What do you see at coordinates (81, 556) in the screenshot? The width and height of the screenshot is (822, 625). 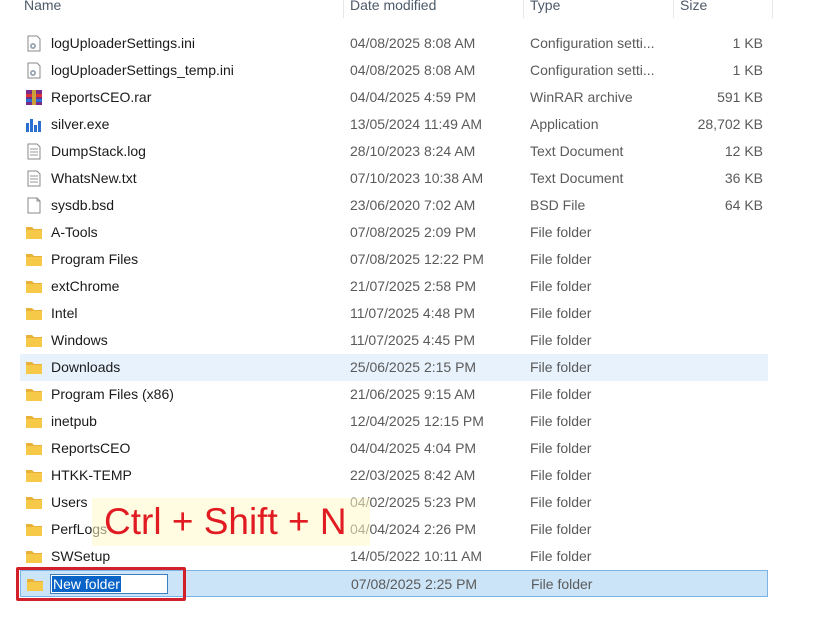 I see `file-name: SWSetup` at bounding box center [81, 556].